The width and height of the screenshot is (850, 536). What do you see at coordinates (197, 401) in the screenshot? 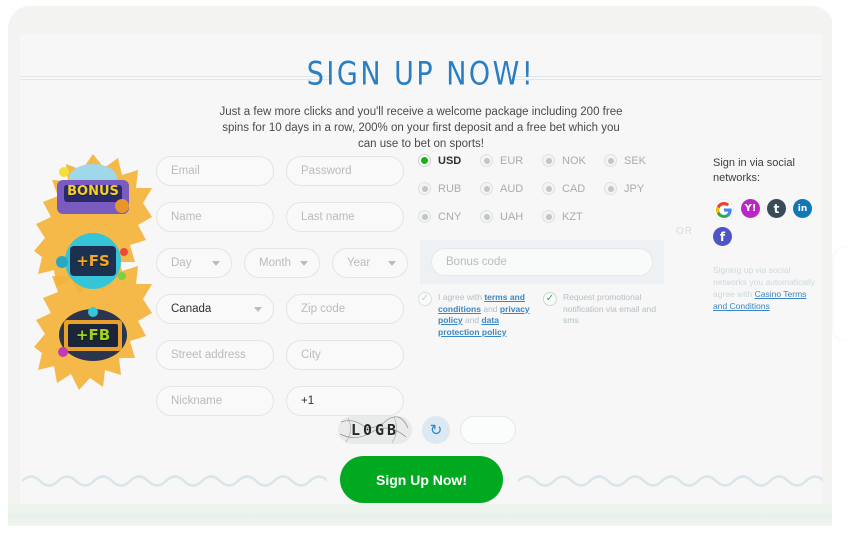
I see `nickname-placeholder: Nickname` at bounding box center [197, 401].